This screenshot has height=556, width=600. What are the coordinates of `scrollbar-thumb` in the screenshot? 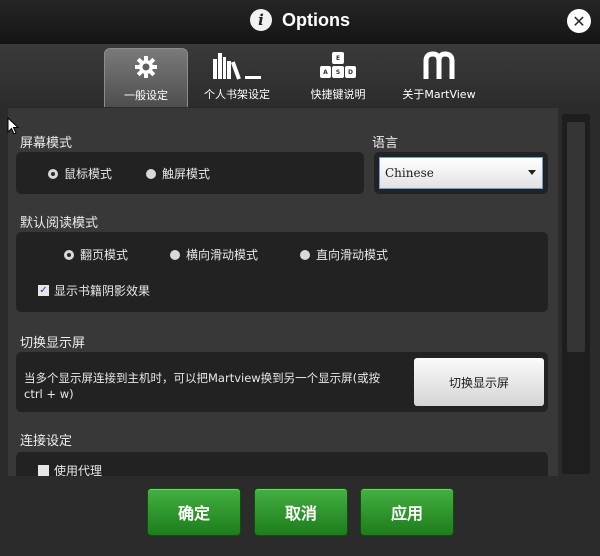 It's located at (576, 237).